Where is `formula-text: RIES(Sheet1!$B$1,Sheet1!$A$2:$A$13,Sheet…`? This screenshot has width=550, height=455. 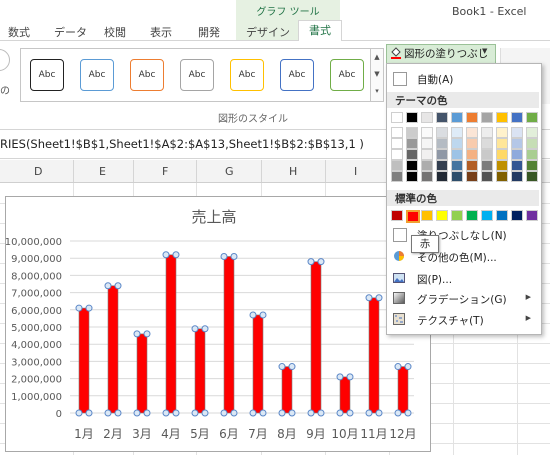
formula-text: RIES(Sheet1!$B$1,Sheet1!$A$2:$A$13,Sheet… is located at coordinates (182, 144).